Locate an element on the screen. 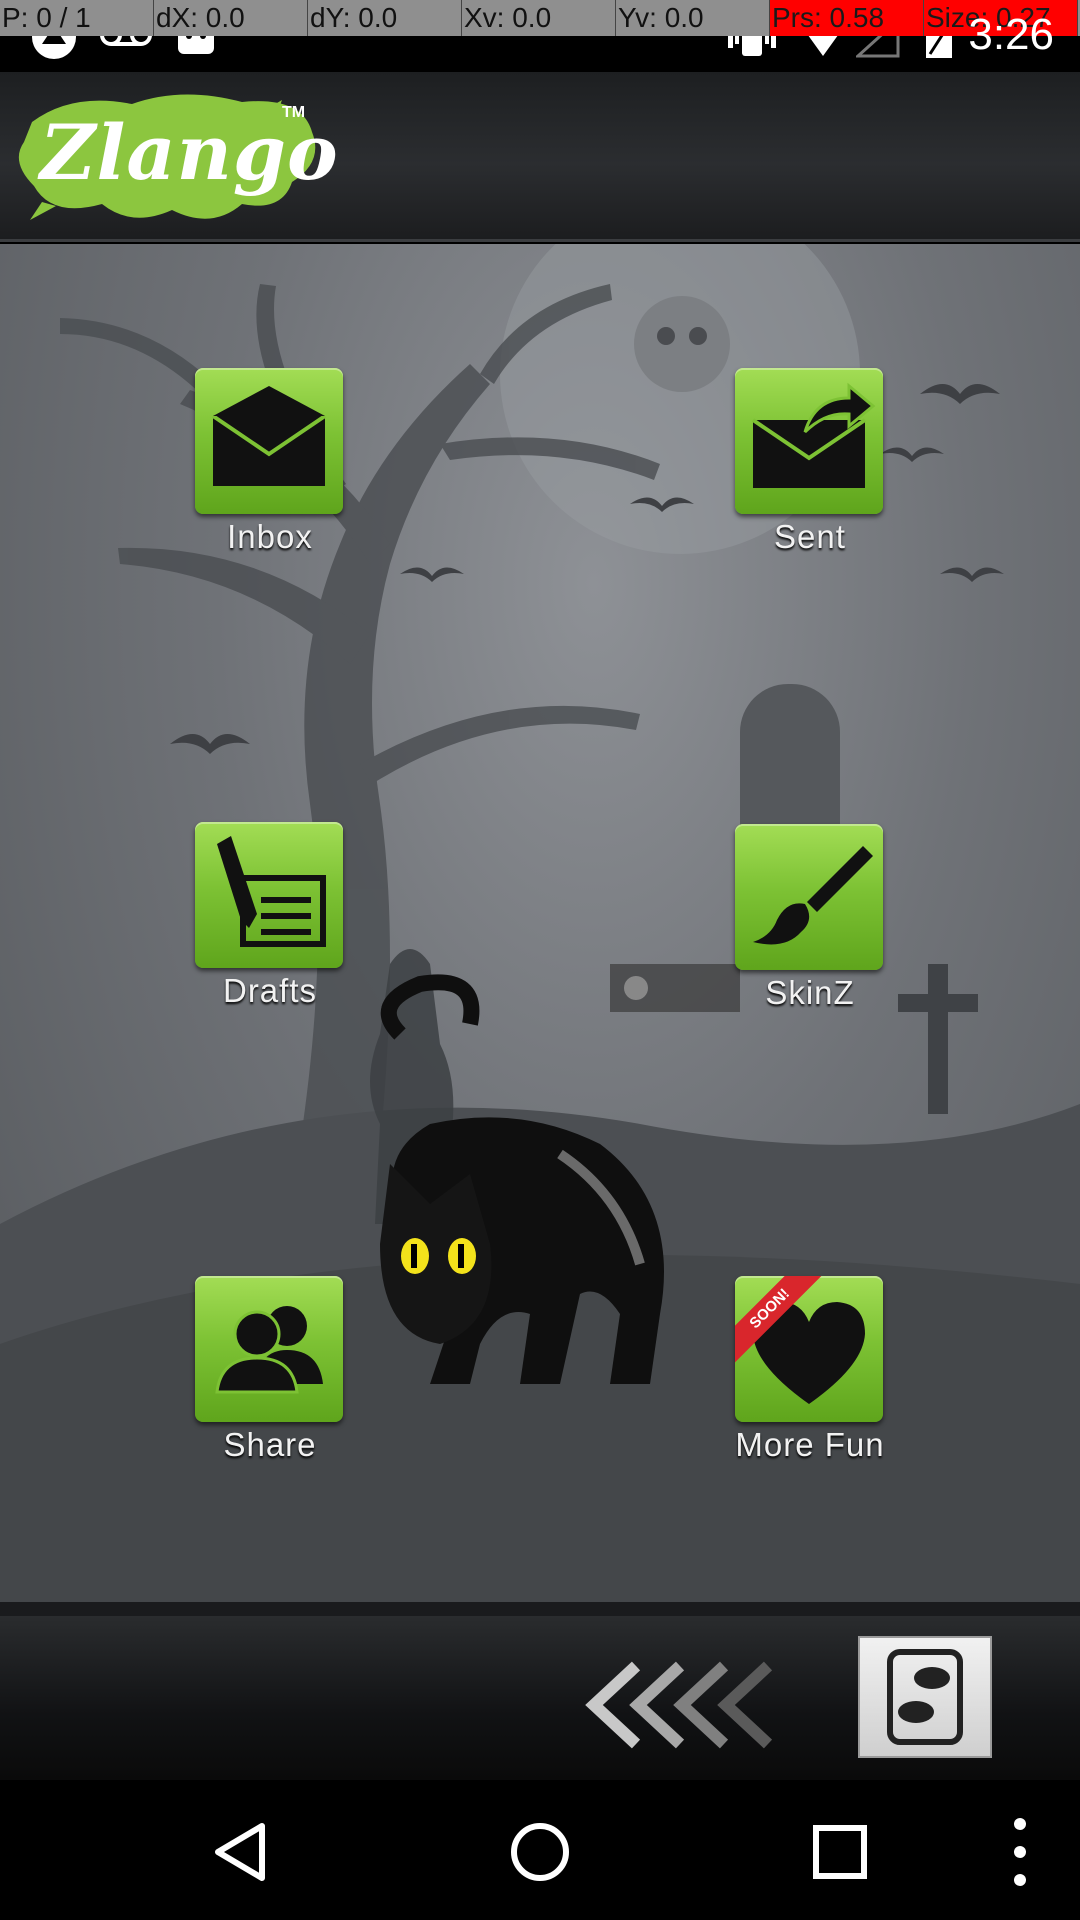  system-navigation-bar is located at coordinates (540, 1850).